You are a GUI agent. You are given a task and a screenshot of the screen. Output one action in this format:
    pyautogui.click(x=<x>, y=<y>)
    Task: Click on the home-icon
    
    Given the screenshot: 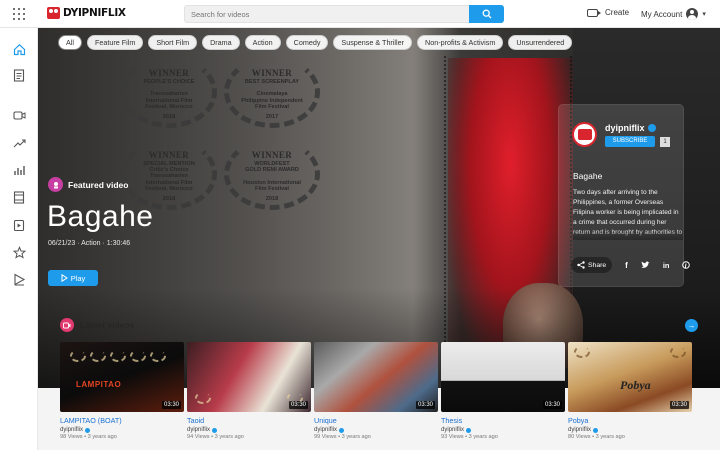 What is the action you would take?
    pyautogui.click(x=19, y=49)
    